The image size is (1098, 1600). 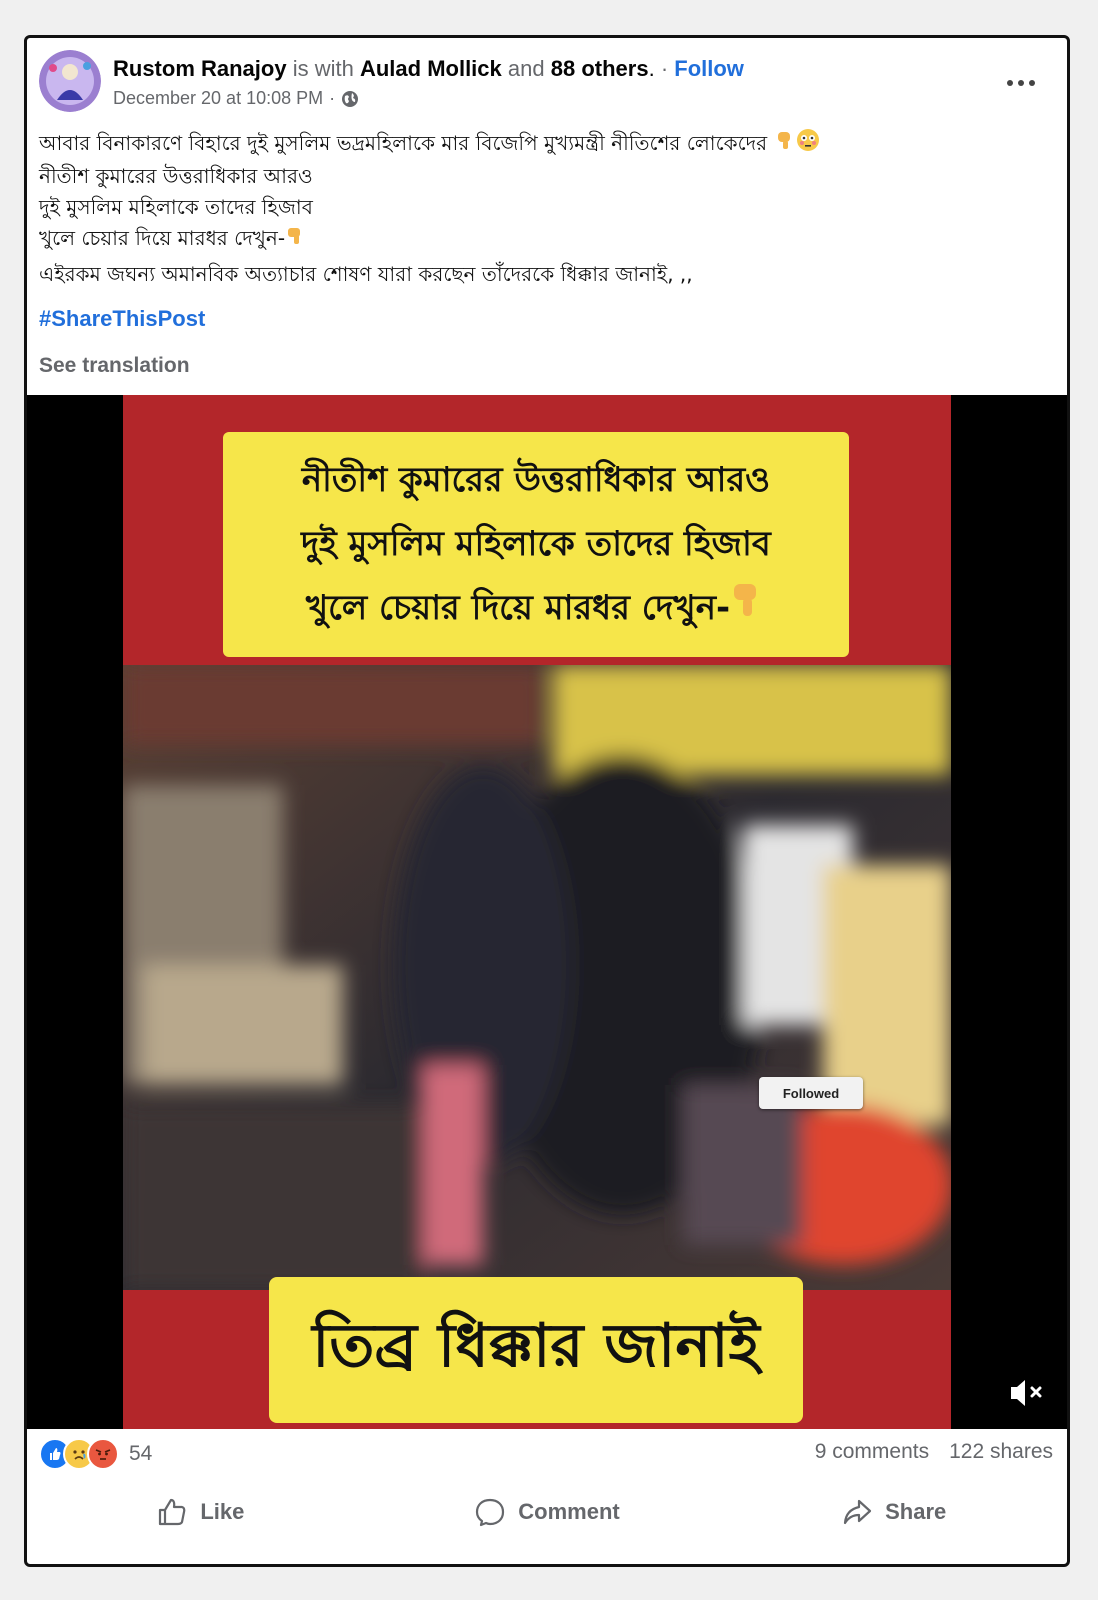 I want to click on post-date: December 20 at 10:08 PM, so click(x=218, y=98).